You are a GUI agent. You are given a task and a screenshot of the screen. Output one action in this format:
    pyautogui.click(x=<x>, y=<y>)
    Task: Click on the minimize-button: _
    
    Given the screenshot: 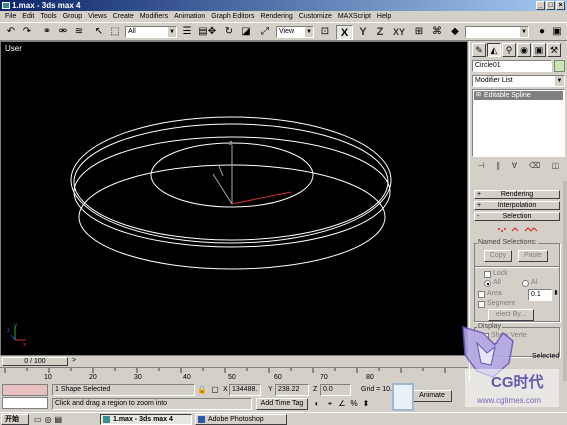 What is the action you would take?
    pyautogui.click(x=540, y=5)
    